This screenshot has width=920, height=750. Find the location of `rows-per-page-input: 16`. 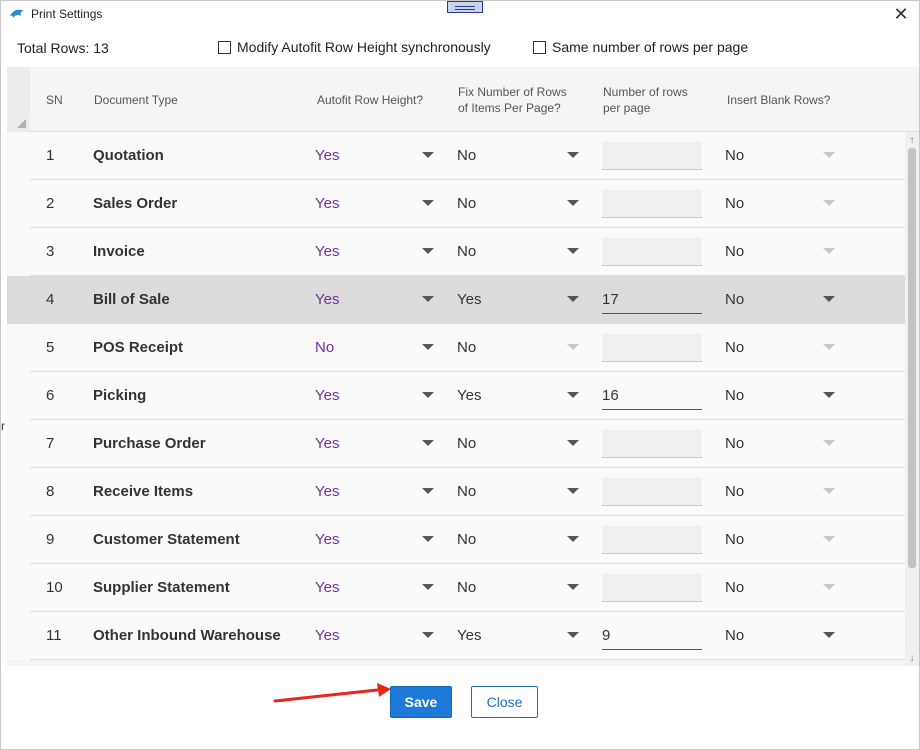

rows-per-page-input: 16 is located at coordinates (652, 396).